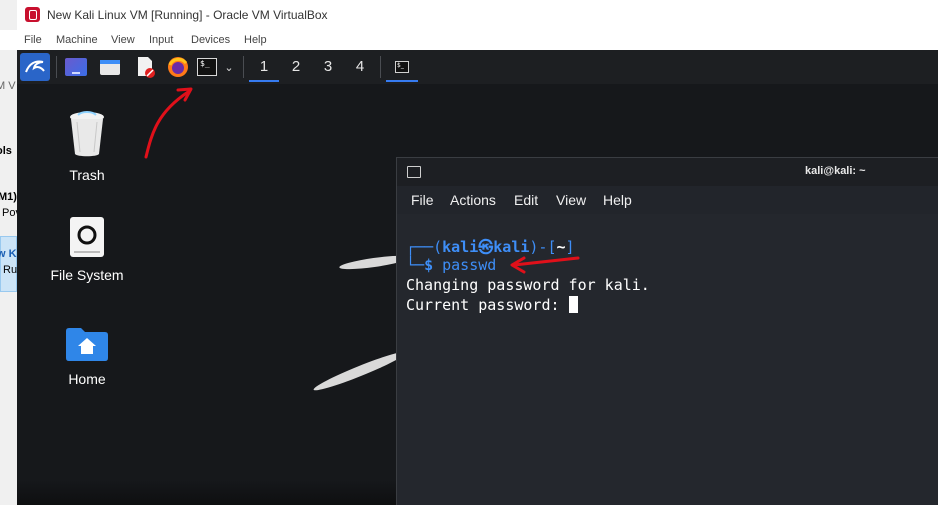  I want to click on trash-icon, so click(87, 134).